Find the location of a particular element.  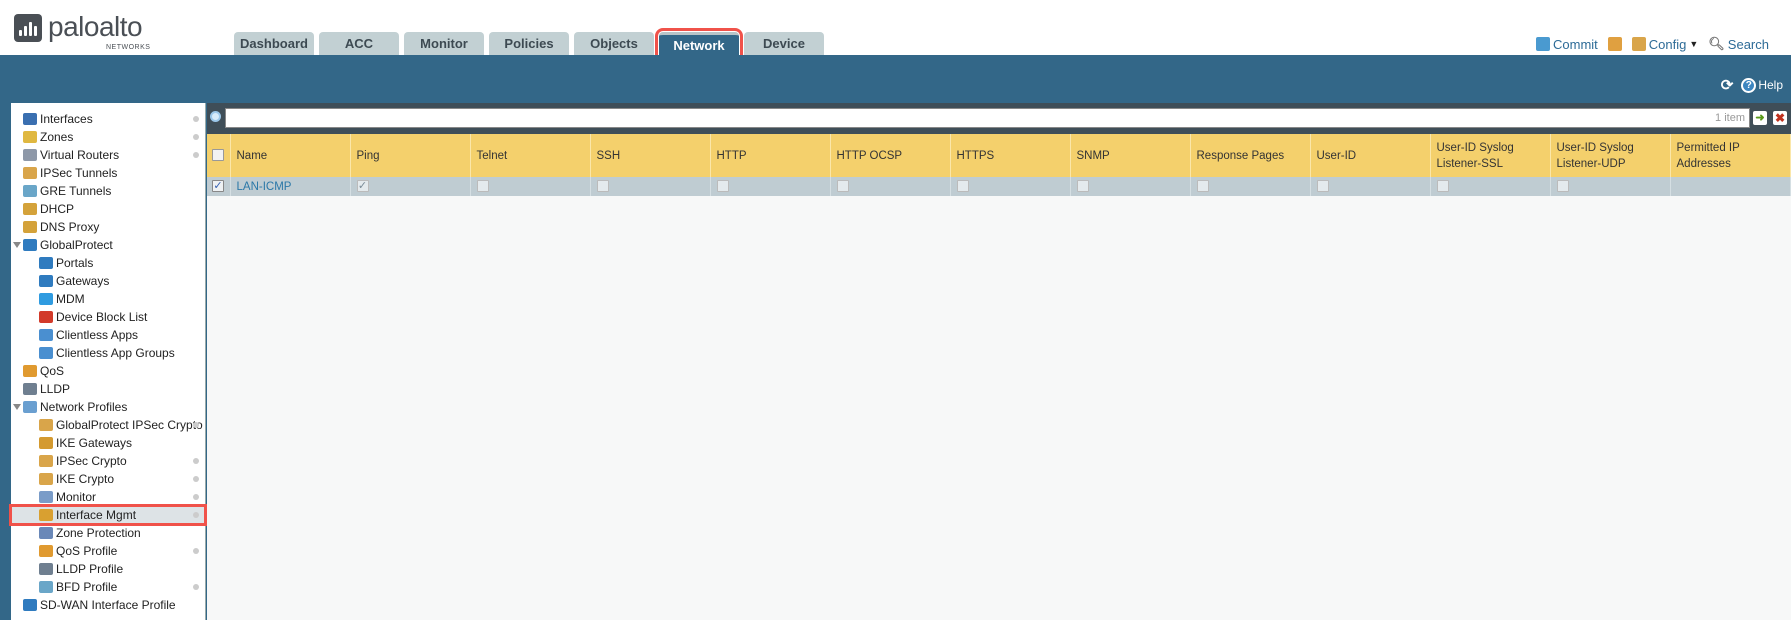

sidebar-item-lldp-profile: LLDP Profile is located at coordinates (108, 569).